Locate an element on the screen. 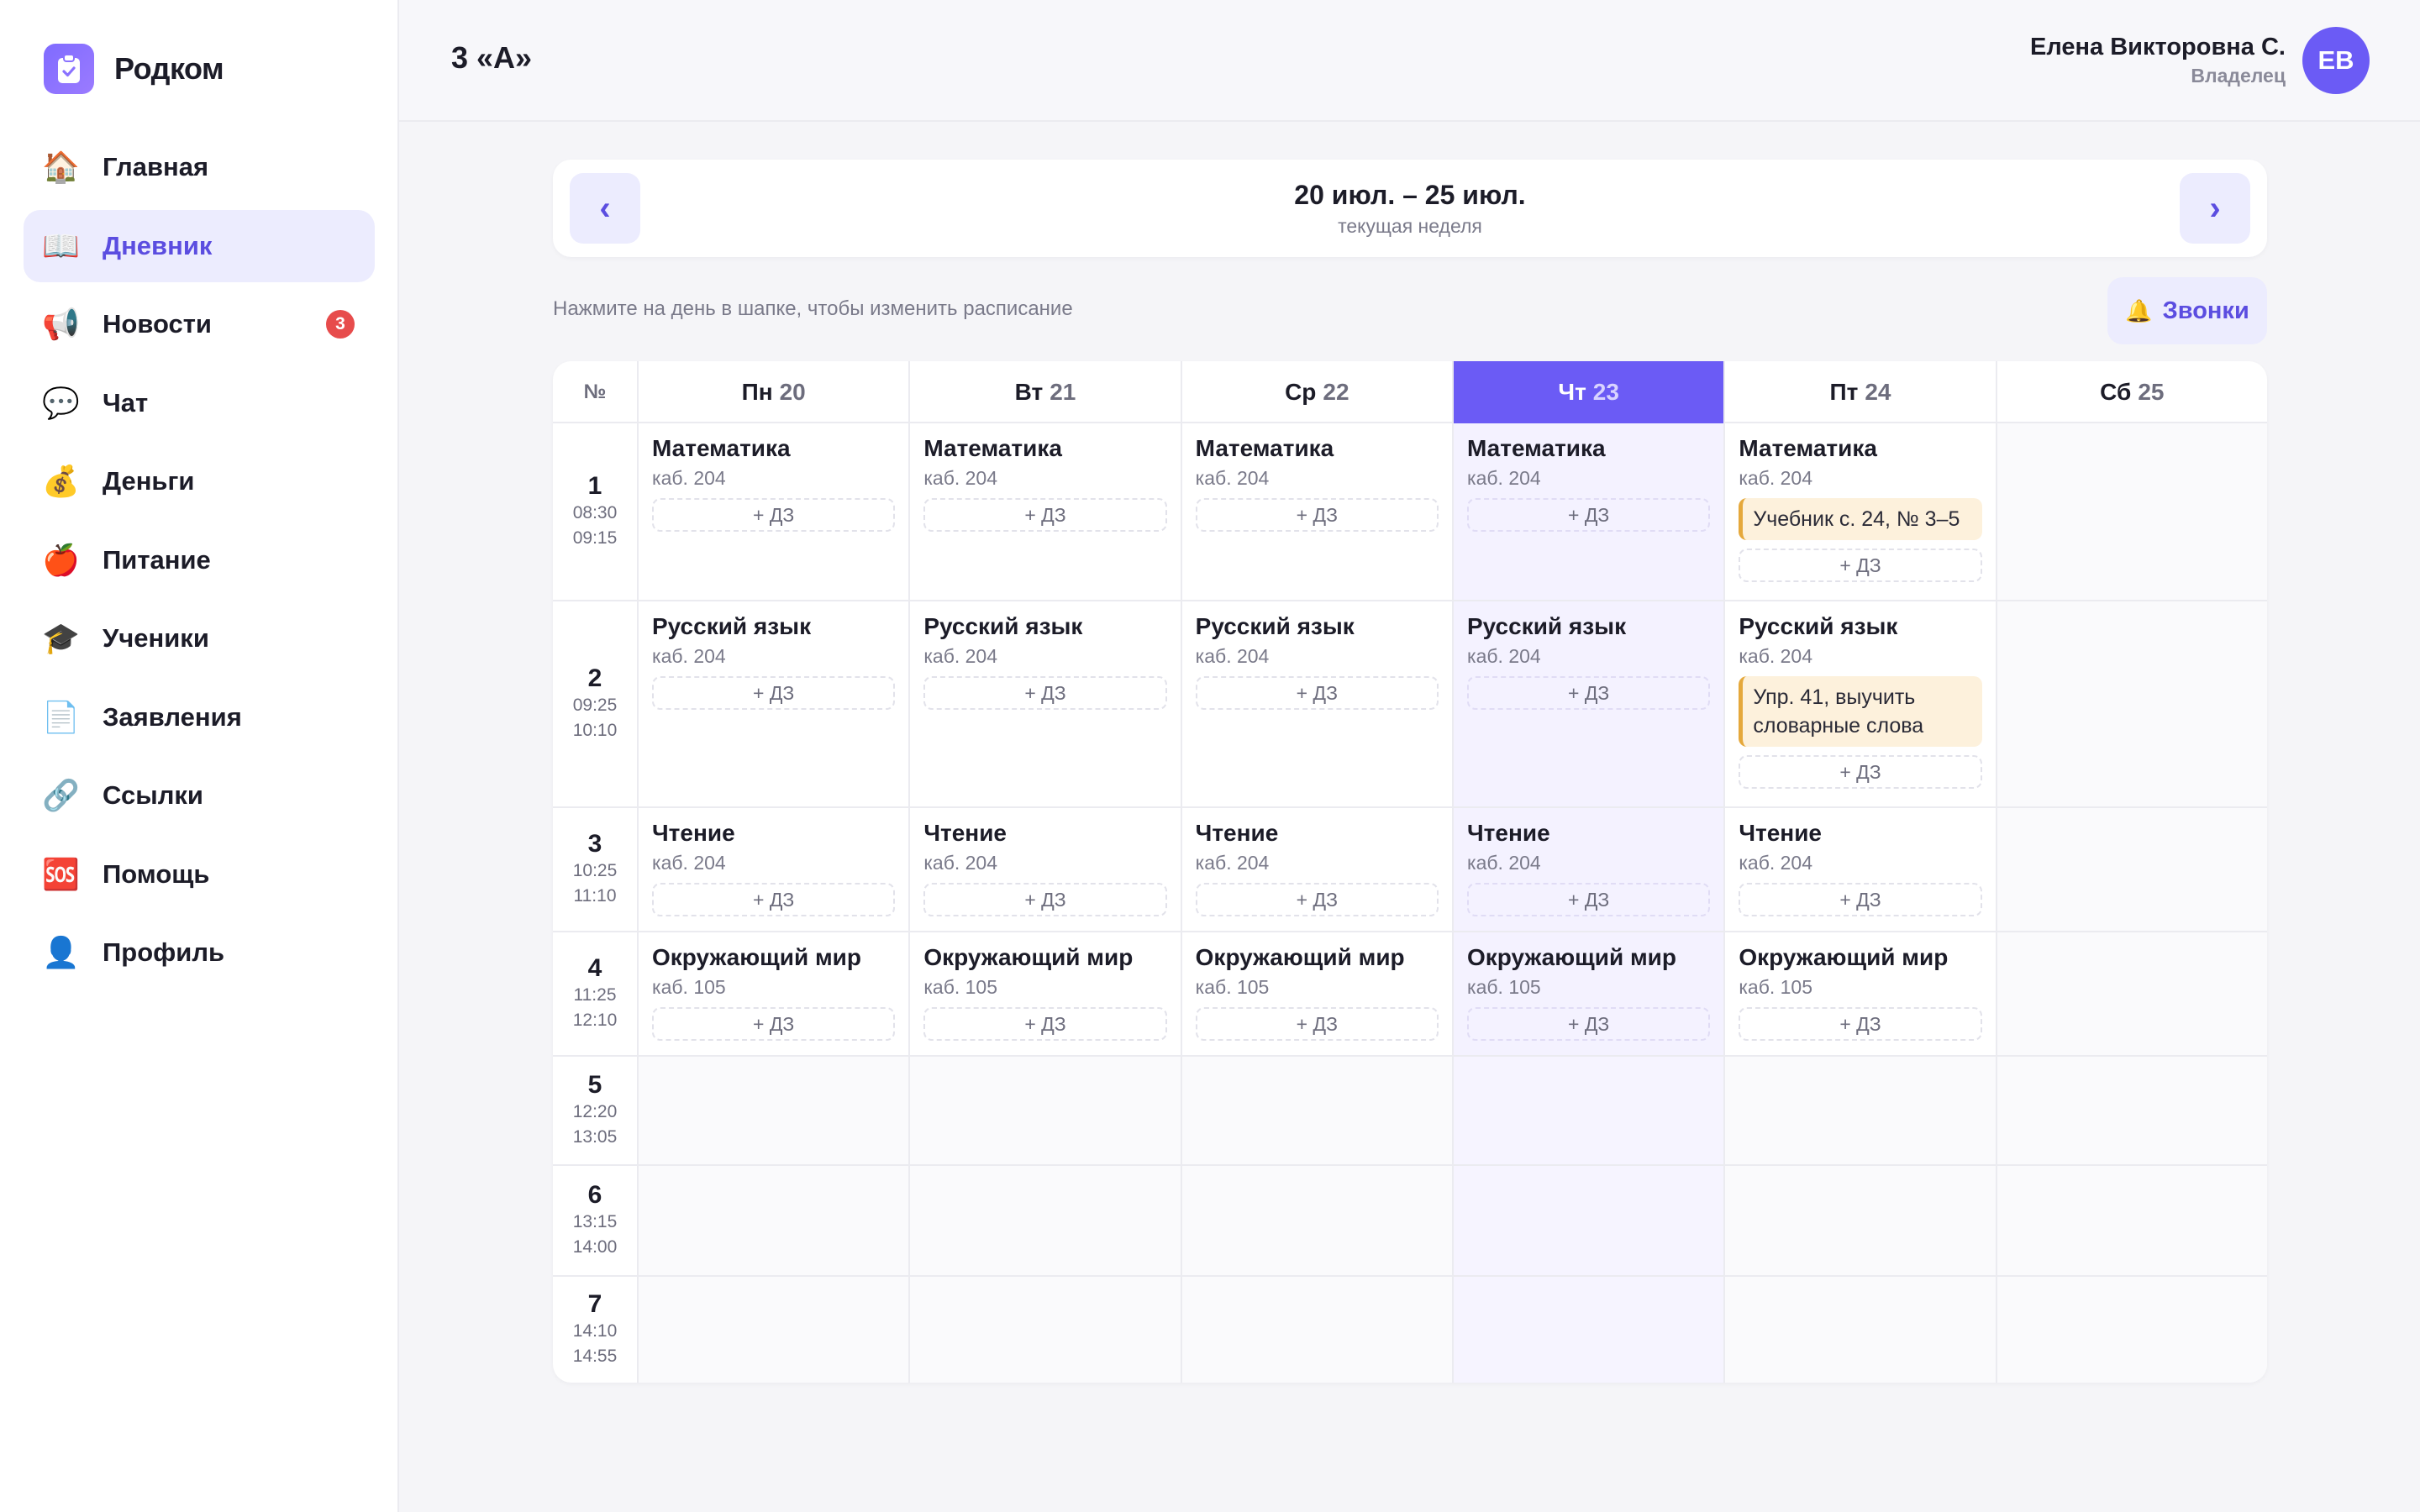  day-header: Ср 22 is located at coordinates (1316, 392).